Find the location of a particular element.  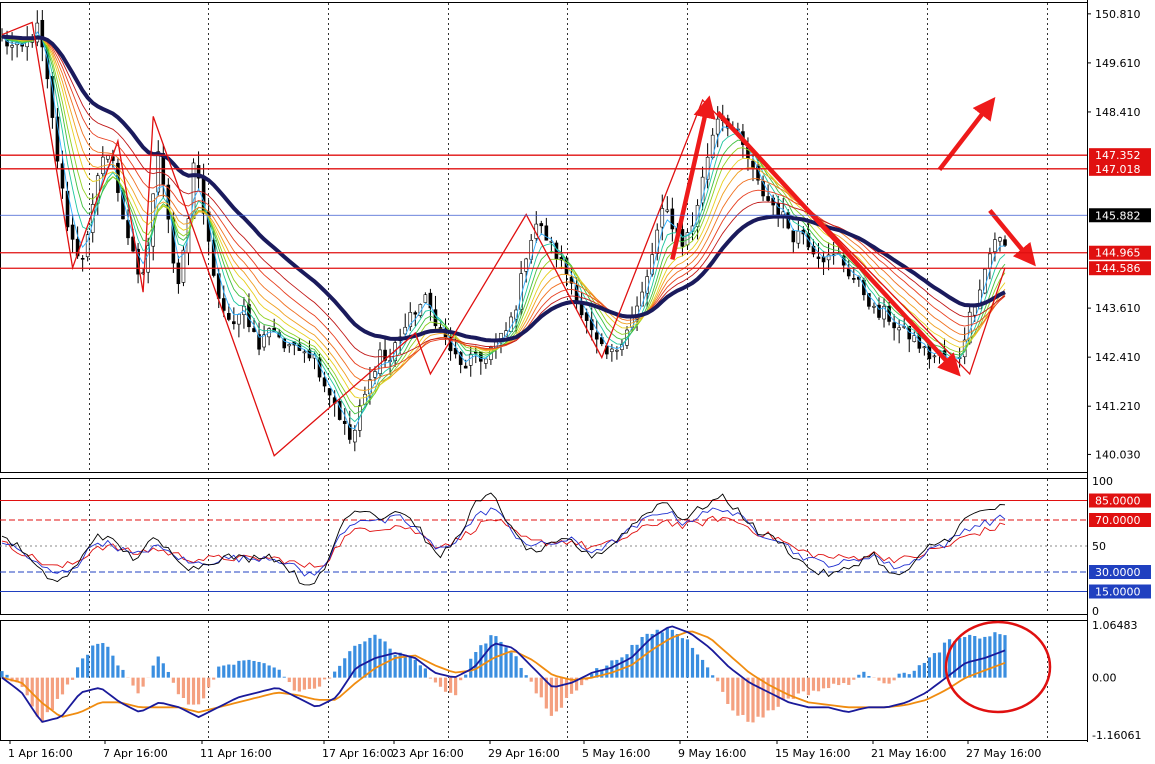

osc-tick-label: 100 is located at coordinates (1102, 481).